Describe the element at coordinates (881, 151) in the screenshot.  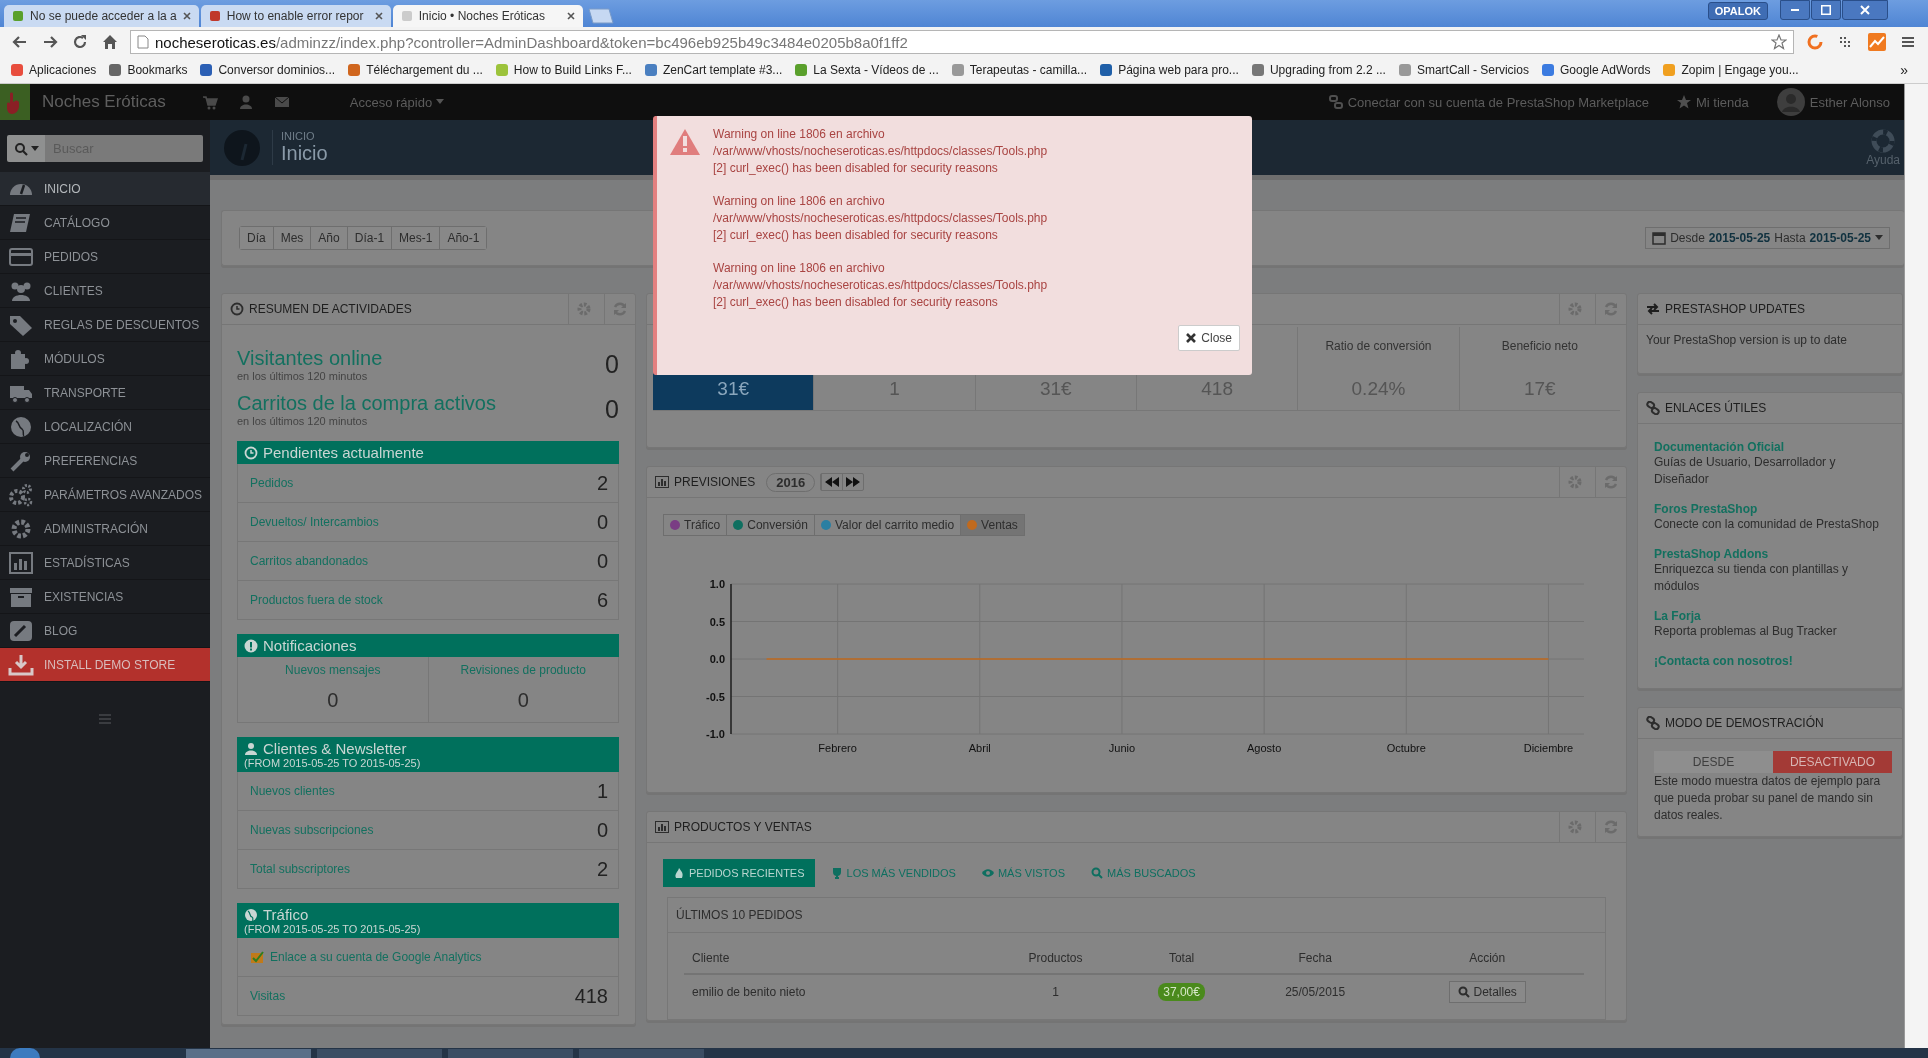
I see `warning-message: Warning on line 1806 en archivo /var/www/vhosts/nocheseroticas.es/httpdocs/classes/Tools.php [2] curl_exec() has been disabled for security reasons` at that location.